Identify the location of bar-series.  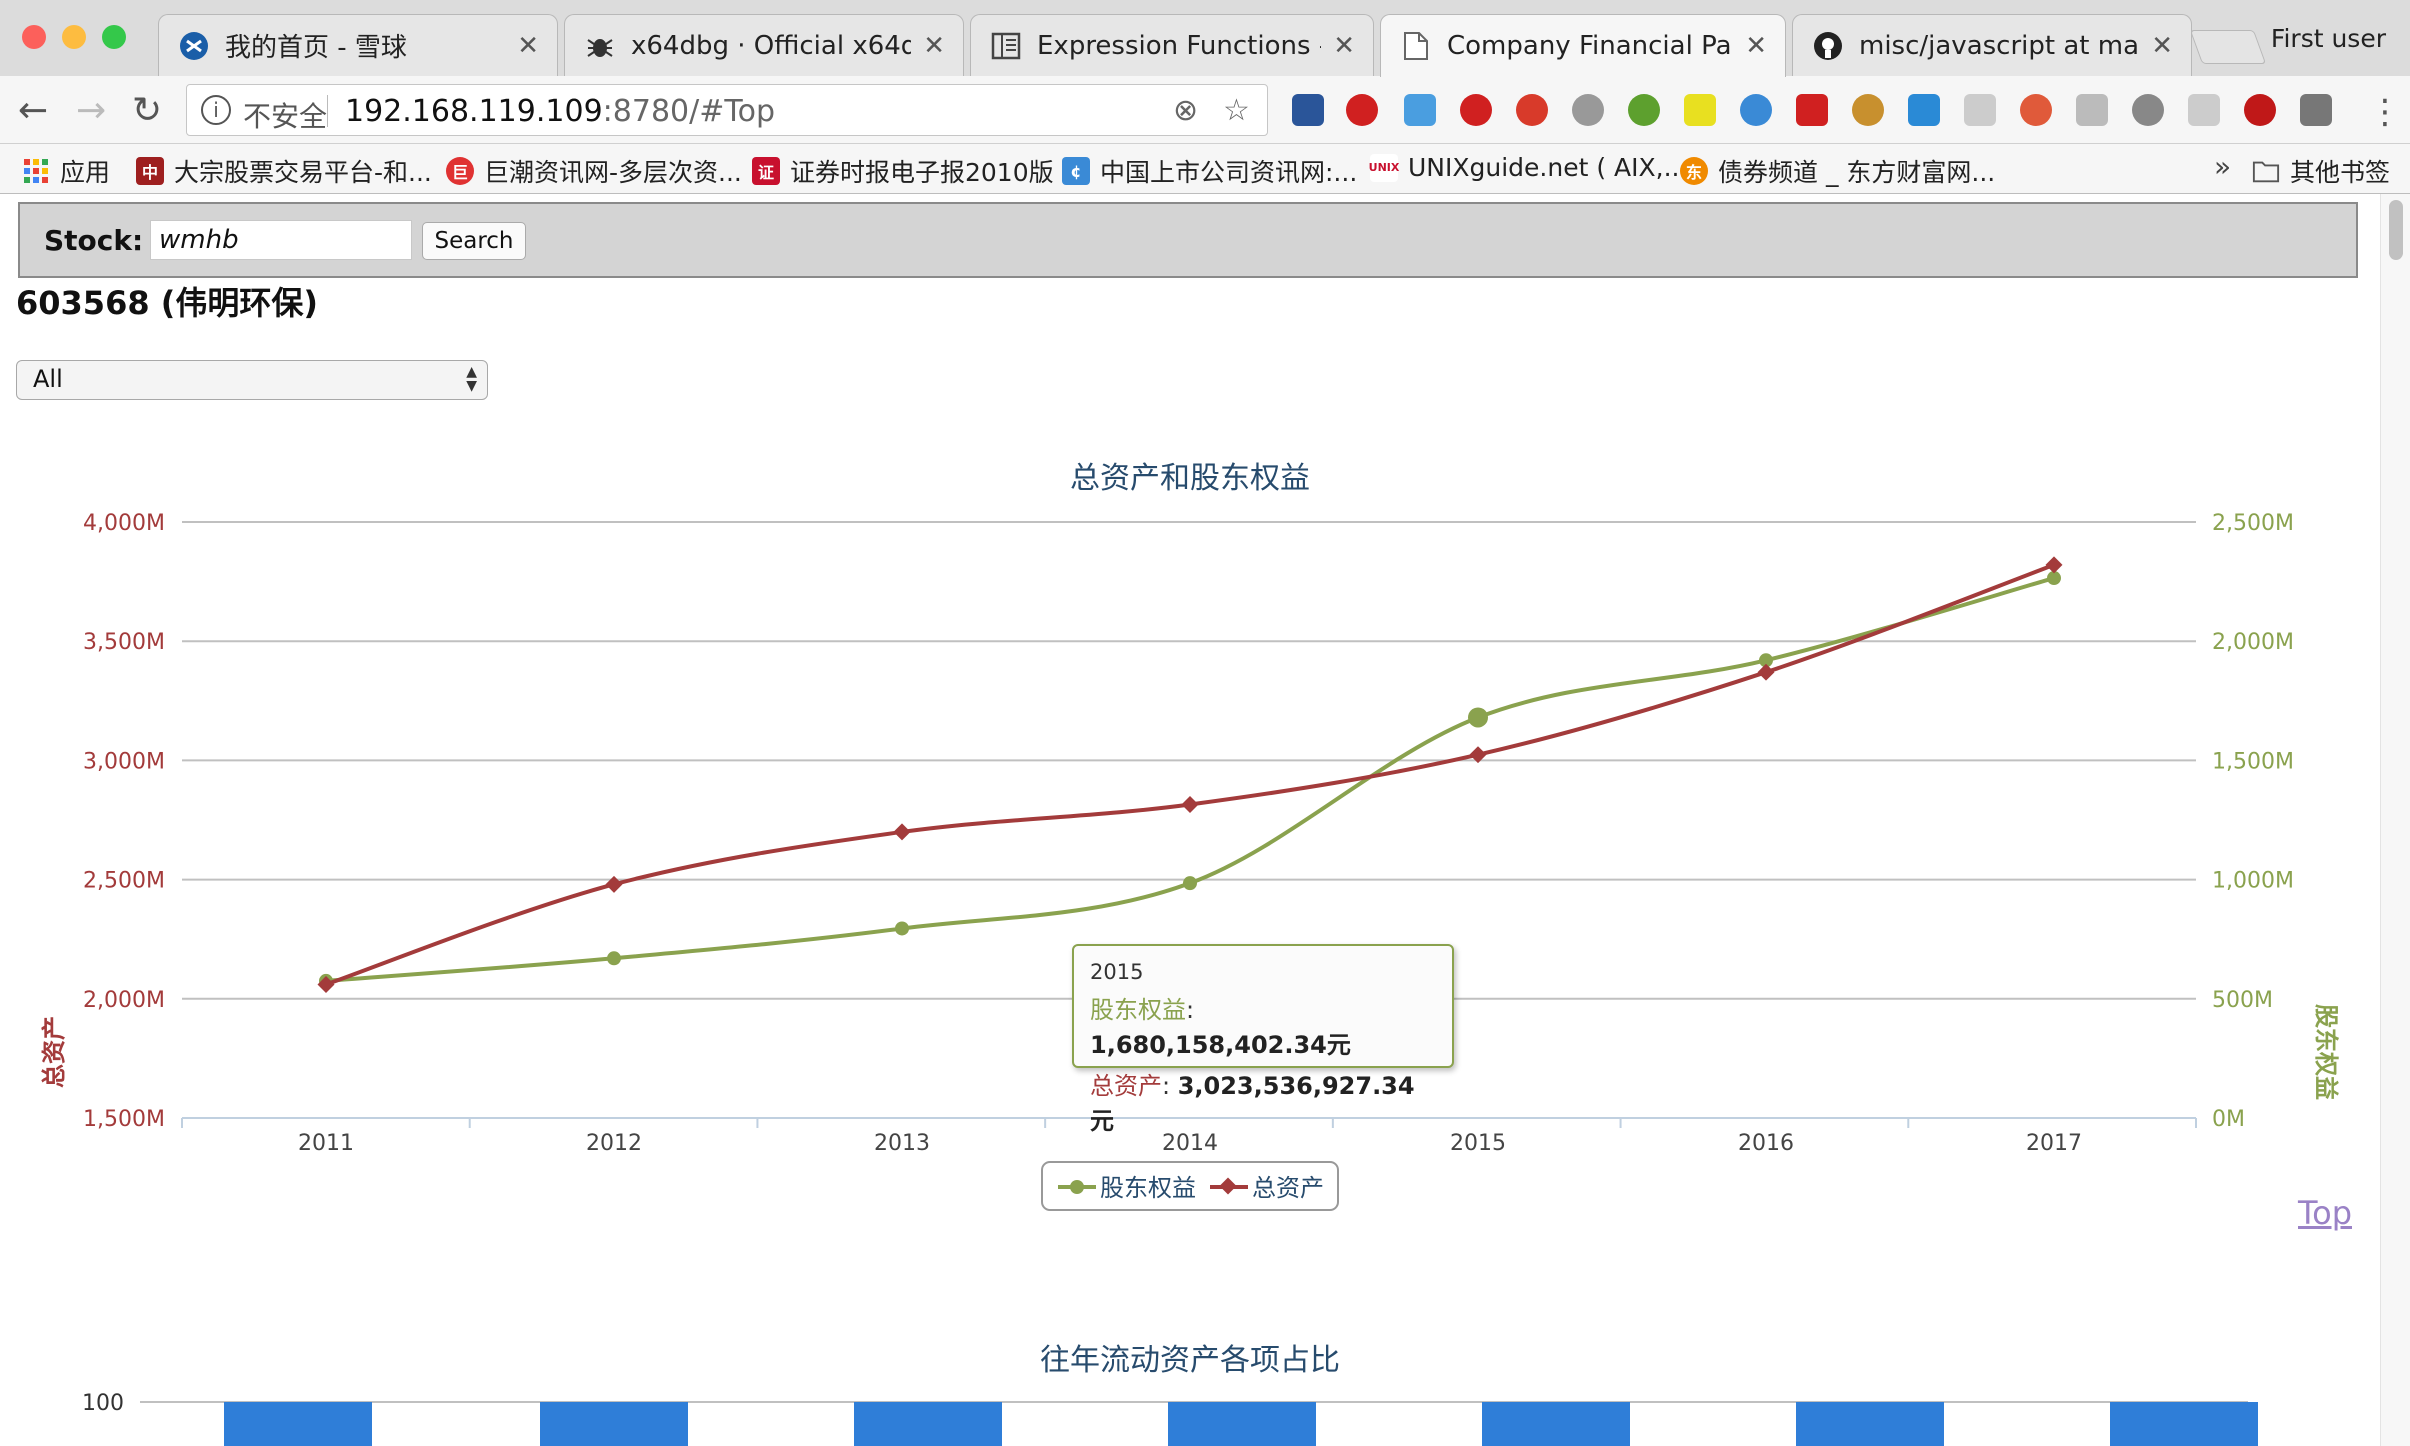
(1241, 1424).